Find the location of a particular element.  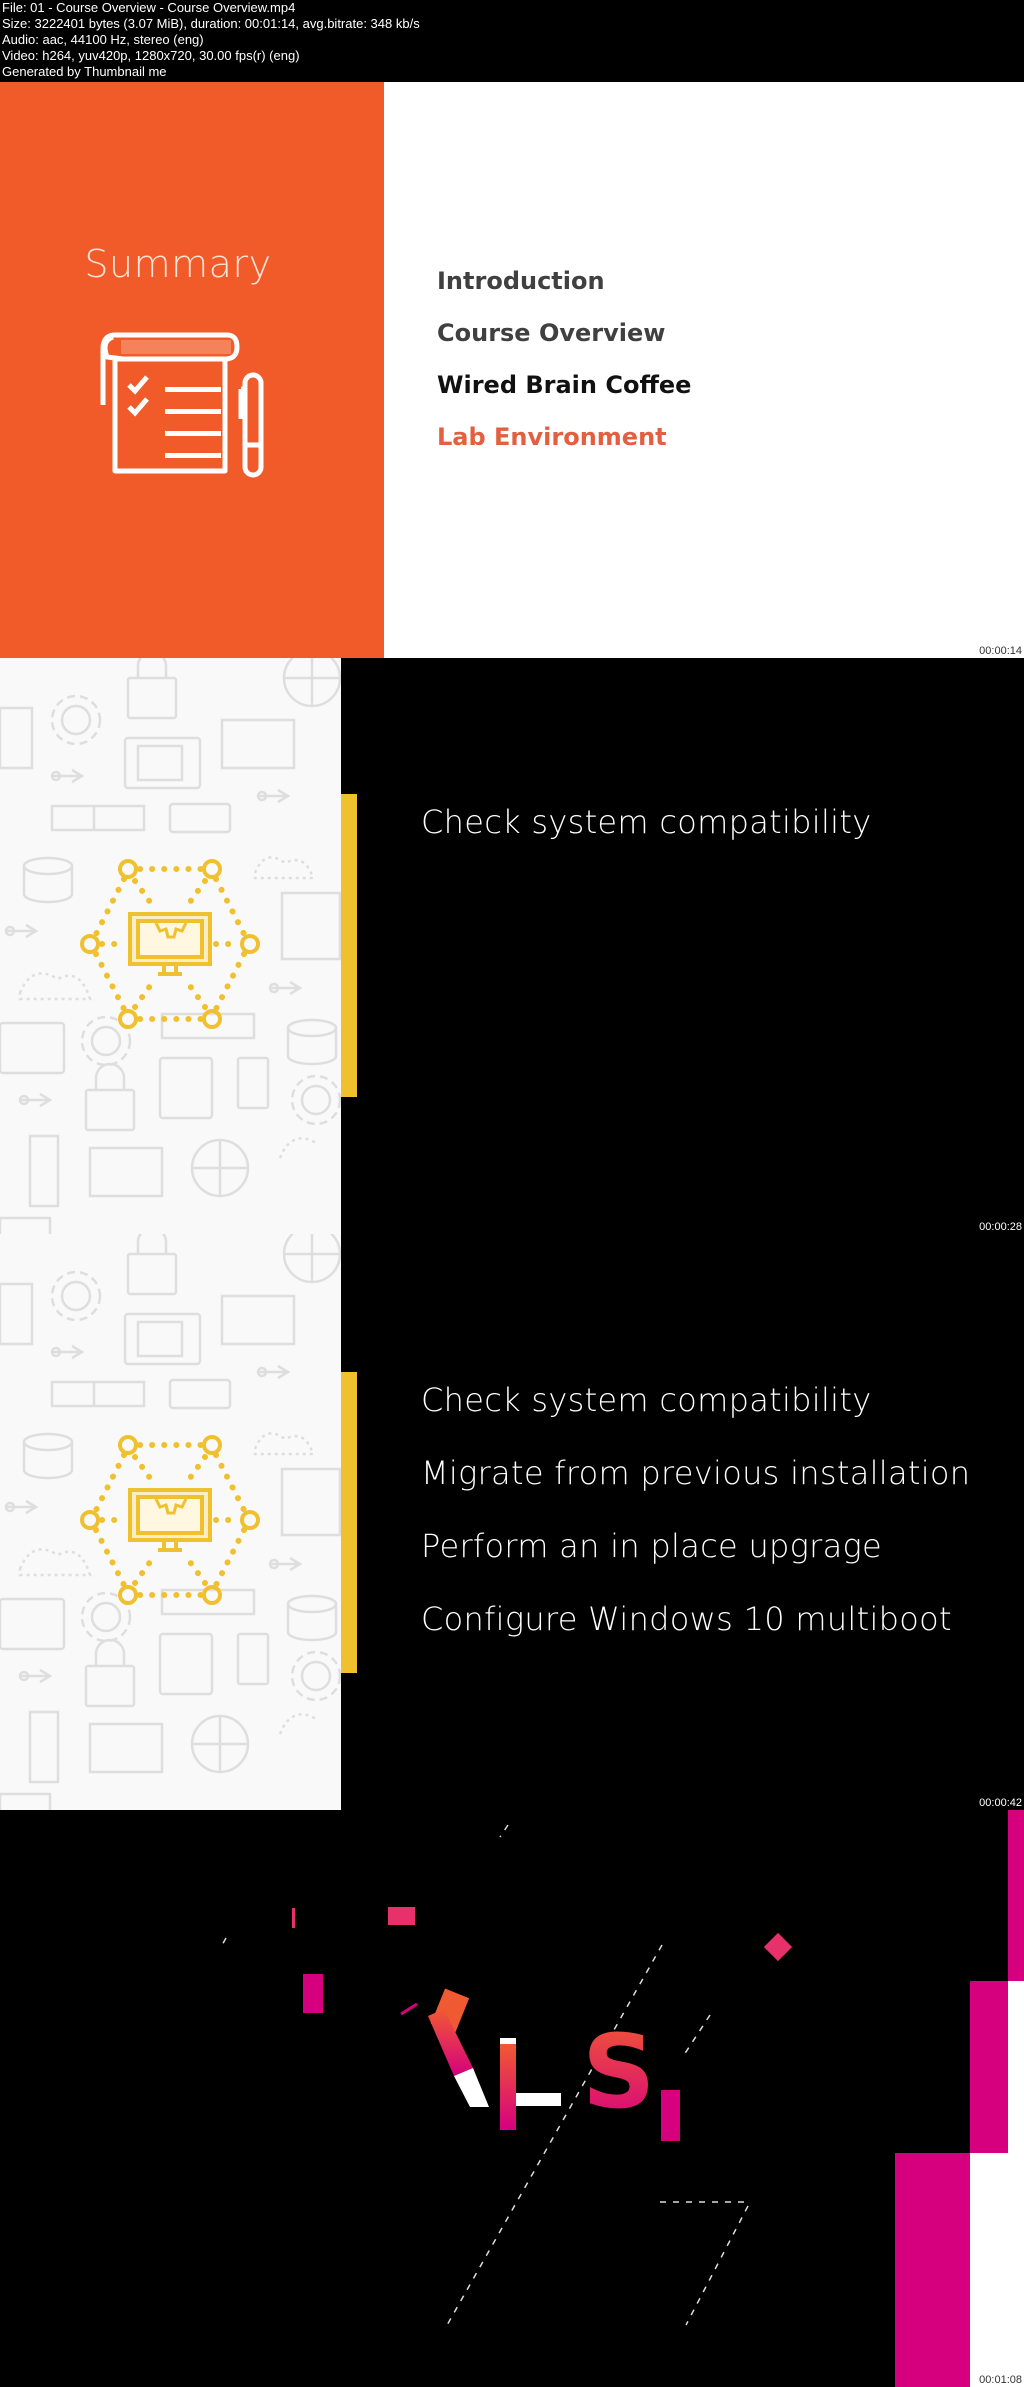

audio-line: Audio: aac, 44100 Hz, stereo (eng) is located at coordinates (103, 39).